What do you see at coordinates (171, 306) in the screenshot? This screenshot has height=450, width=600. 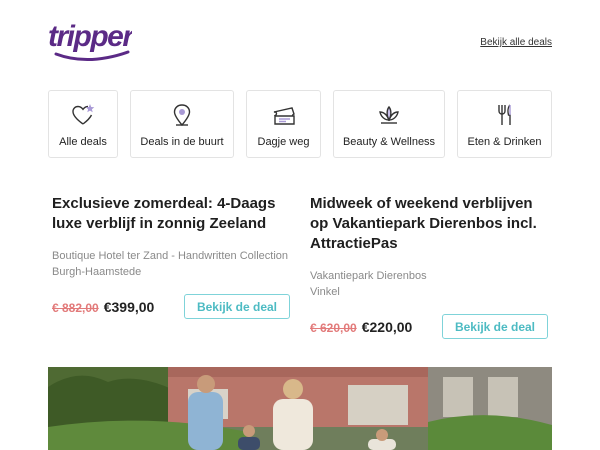 I see `deal-price-row: € 882,00 €399,00 Bekijk de deal` at bounding box center [171, 306].